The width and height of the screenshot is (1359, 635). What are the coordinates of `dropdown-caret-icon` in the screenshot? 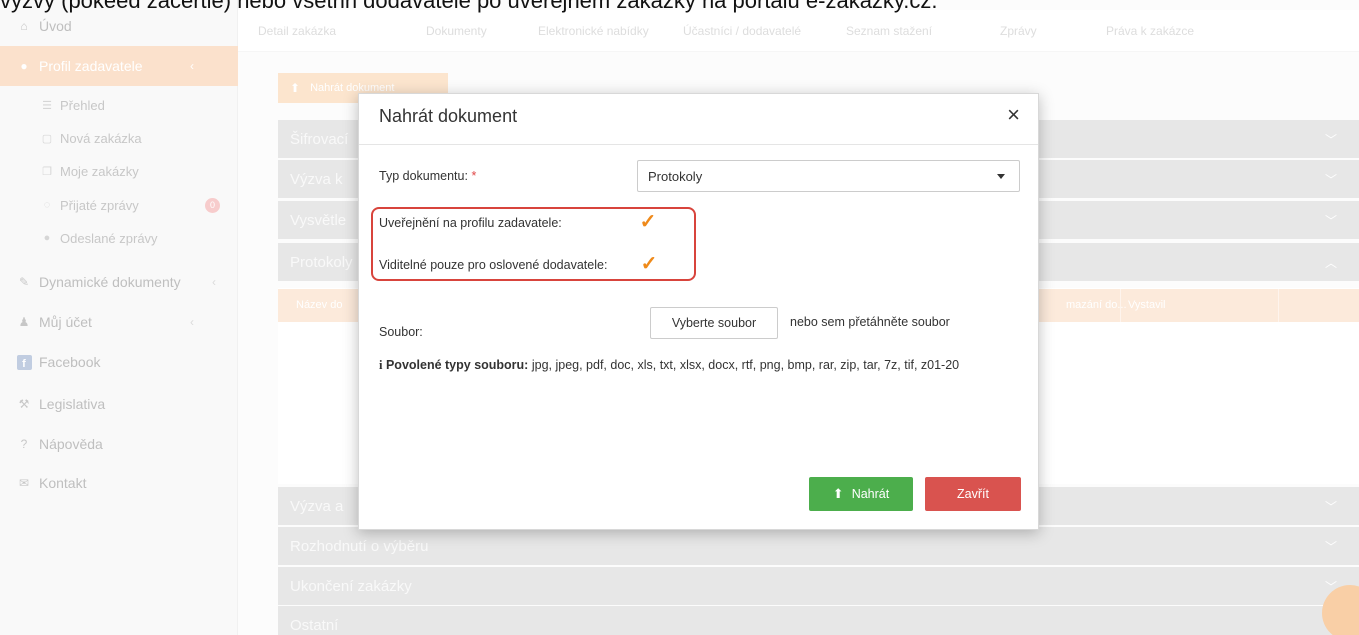 It's located at (1001, 176).